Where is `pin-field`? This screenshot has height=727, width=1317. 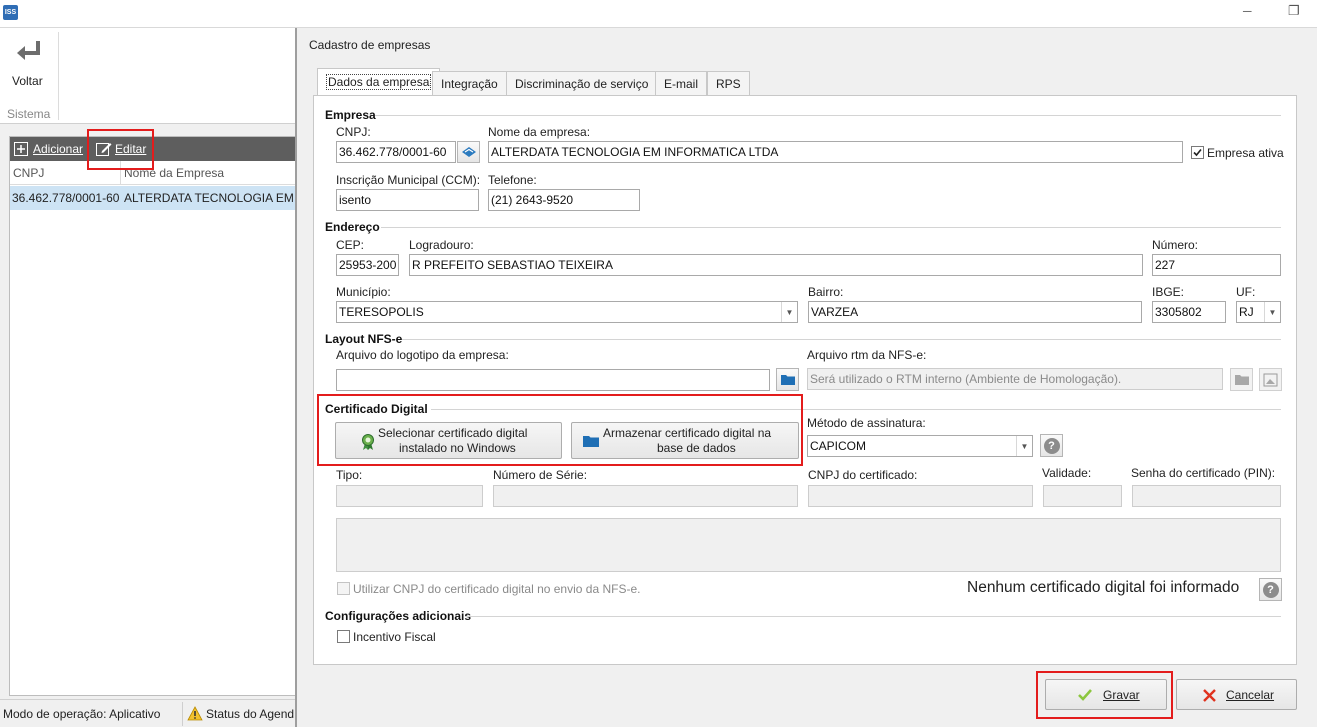
pin-field is located at coordinates (1206, 496).